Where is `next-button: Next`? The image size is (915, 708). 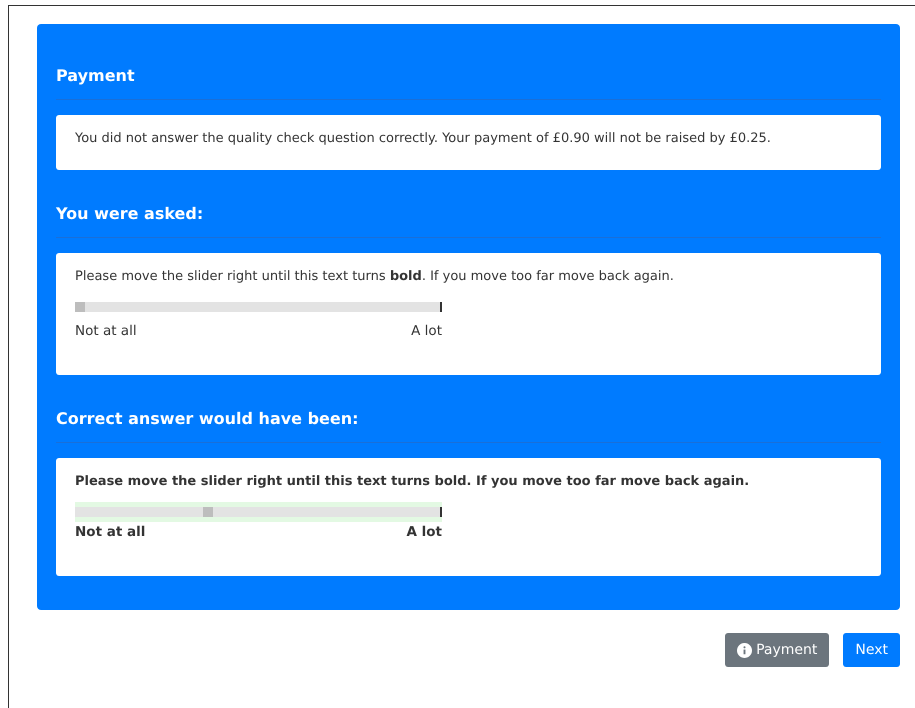
next-button: Next is located at coordinates (871, 650).